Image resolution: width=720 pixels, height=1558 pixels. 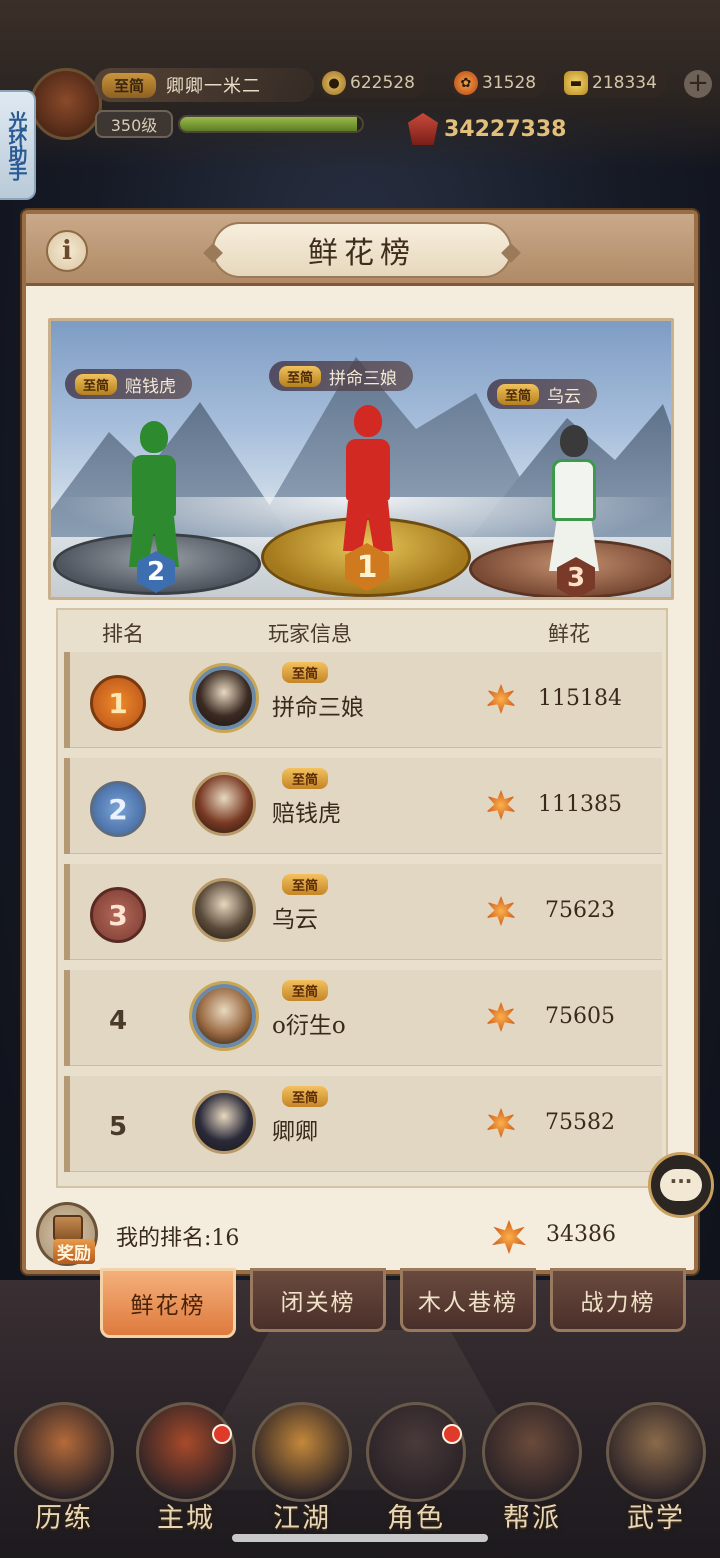 I want to click on silver-medal-icon: 2, so click(x=118, y=809).